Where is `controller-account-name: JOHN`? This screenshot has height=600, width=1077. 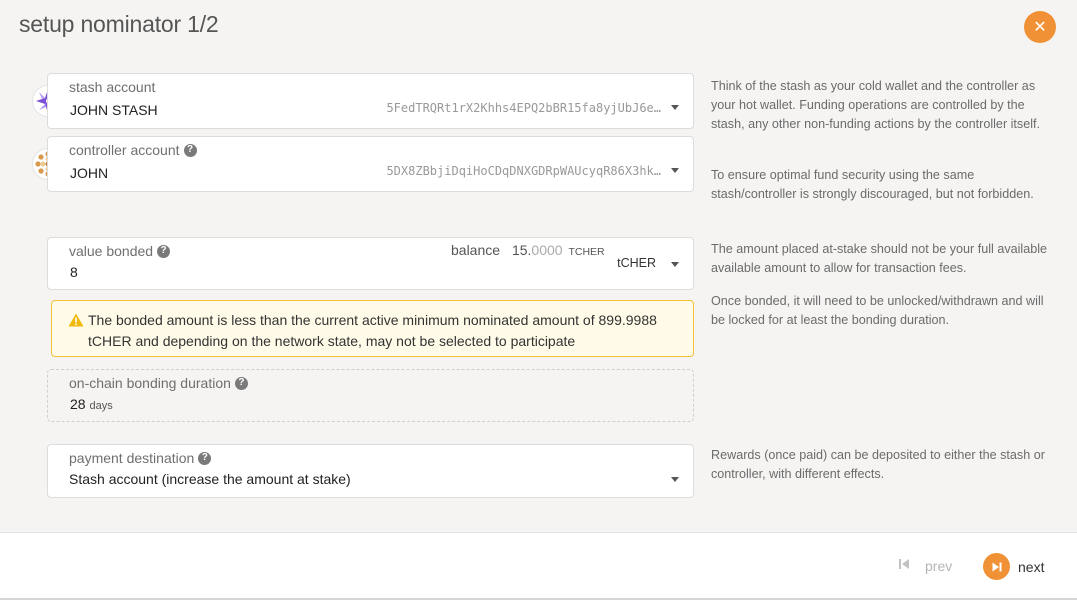
controller-account-name: JOHN is located at coordinates (89, 173).